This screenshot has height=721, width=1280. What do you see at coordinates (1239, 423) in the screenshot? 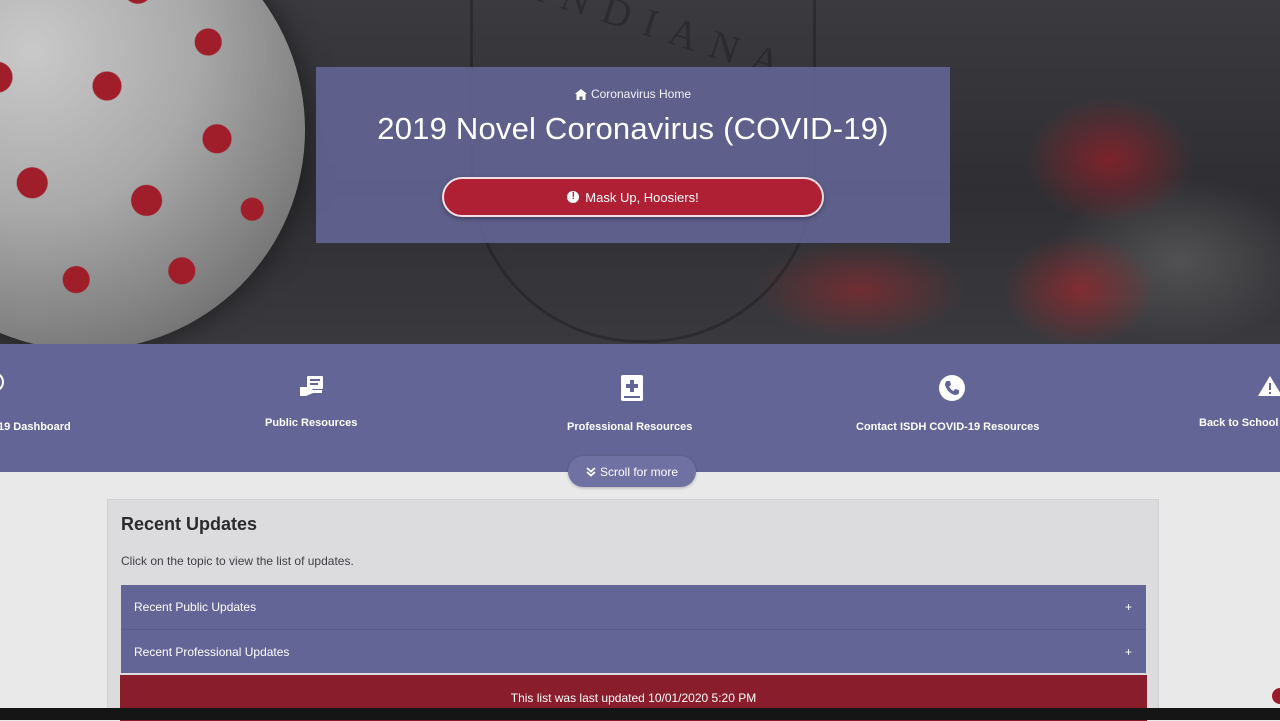
I see `nav-label-back-to-school: Back to School` at bounding box center [1239, 423].